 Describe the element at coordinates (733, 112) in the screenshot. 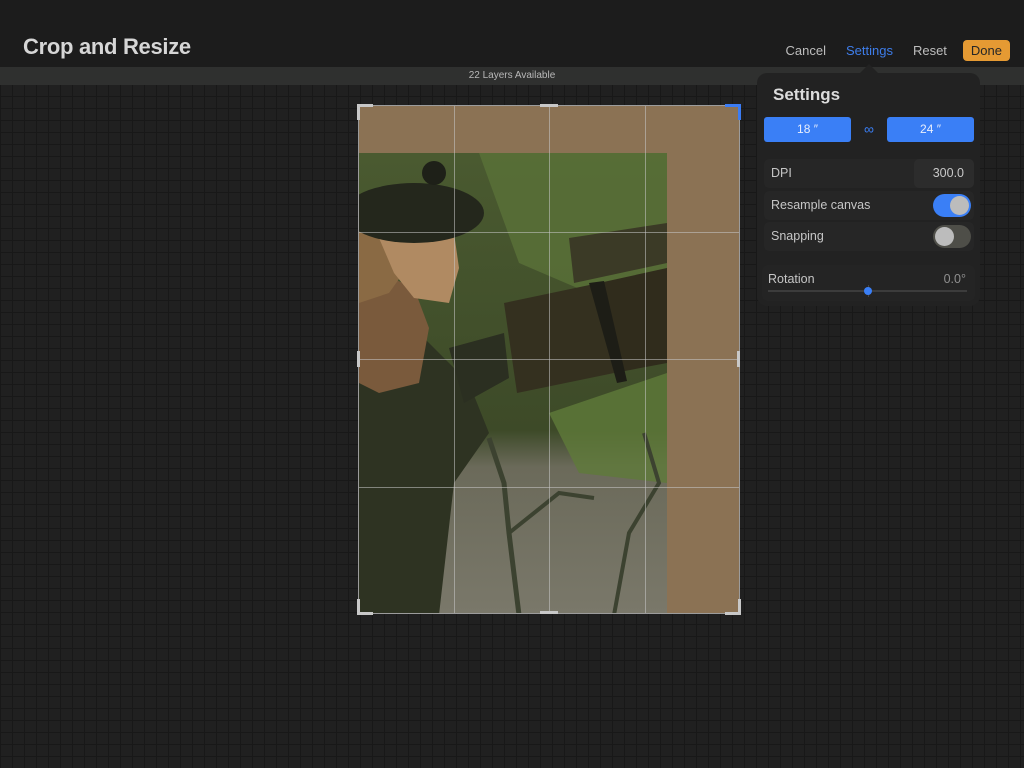

I see `crop-handle-top-right` at that location.